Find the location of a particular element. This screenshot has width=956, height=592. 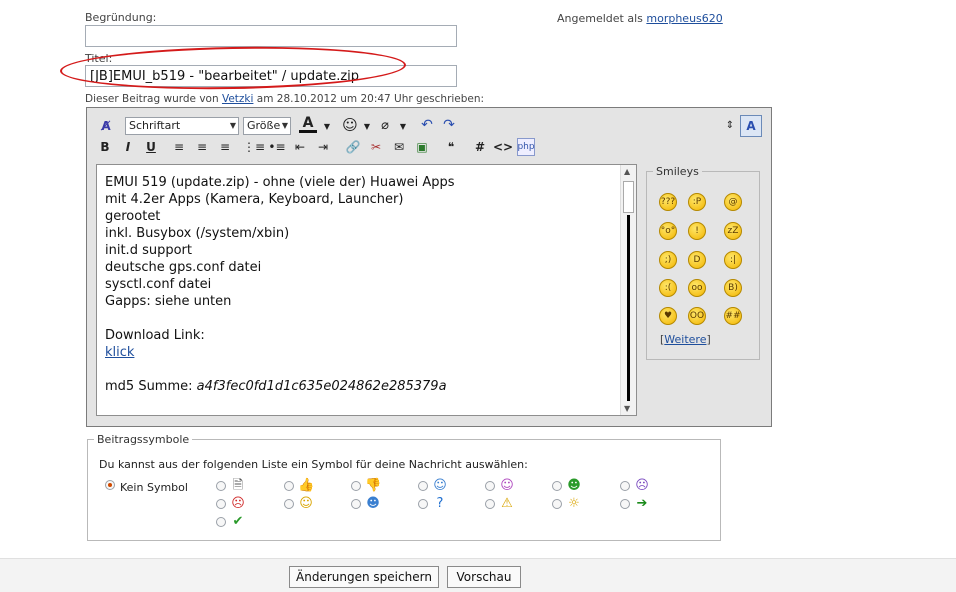

smiley-insert-icon: ☺ is located at coordinates (350, 125).